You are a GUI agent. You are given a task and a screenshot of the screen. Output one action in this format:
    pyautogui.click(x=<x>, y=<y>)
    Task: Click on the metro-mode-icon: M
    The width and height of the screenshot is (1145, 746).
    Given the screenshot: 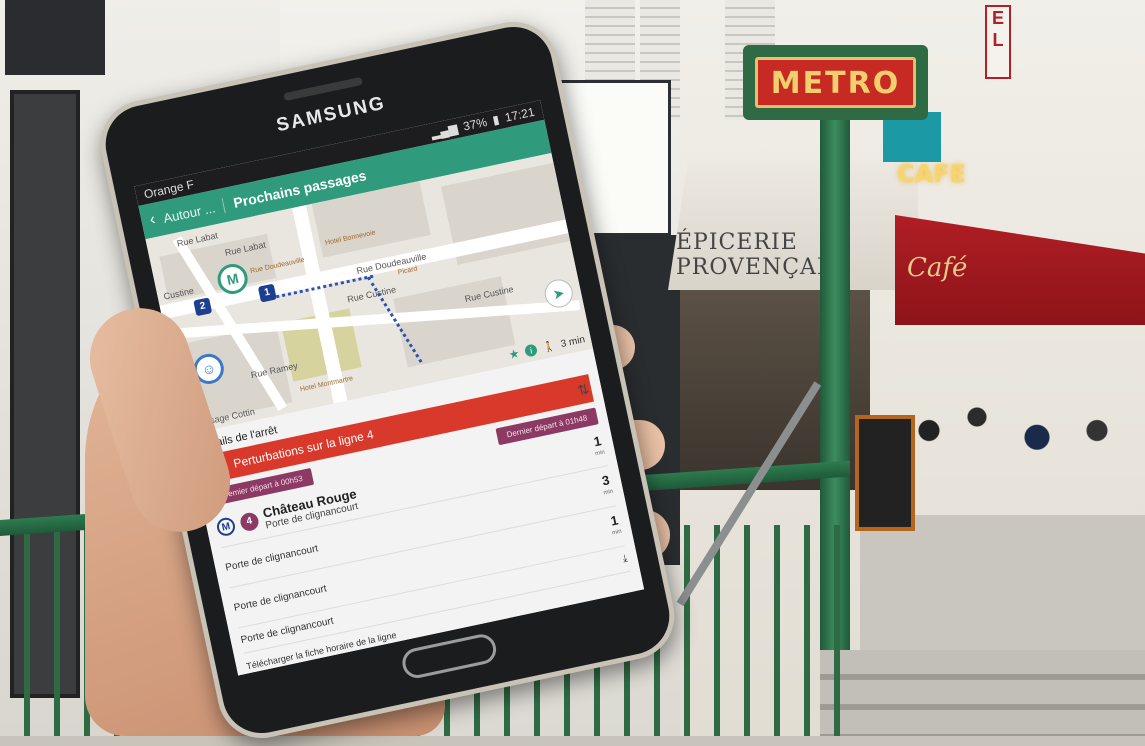 What is the action you would take?
    pyautogui.click(x=226, y=527)
    